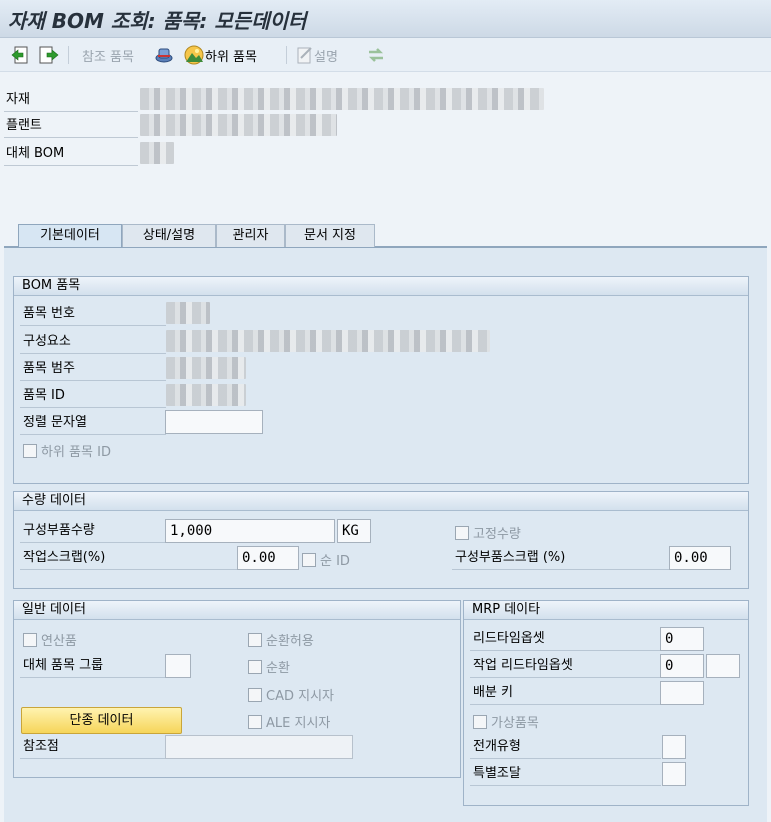 Image resolution: width=771 pixels, height=822 pixels. What do you see at coordinates (71, 100) in the screenshot?
I see `material-label: 자재` at bounding box center [71, 100].